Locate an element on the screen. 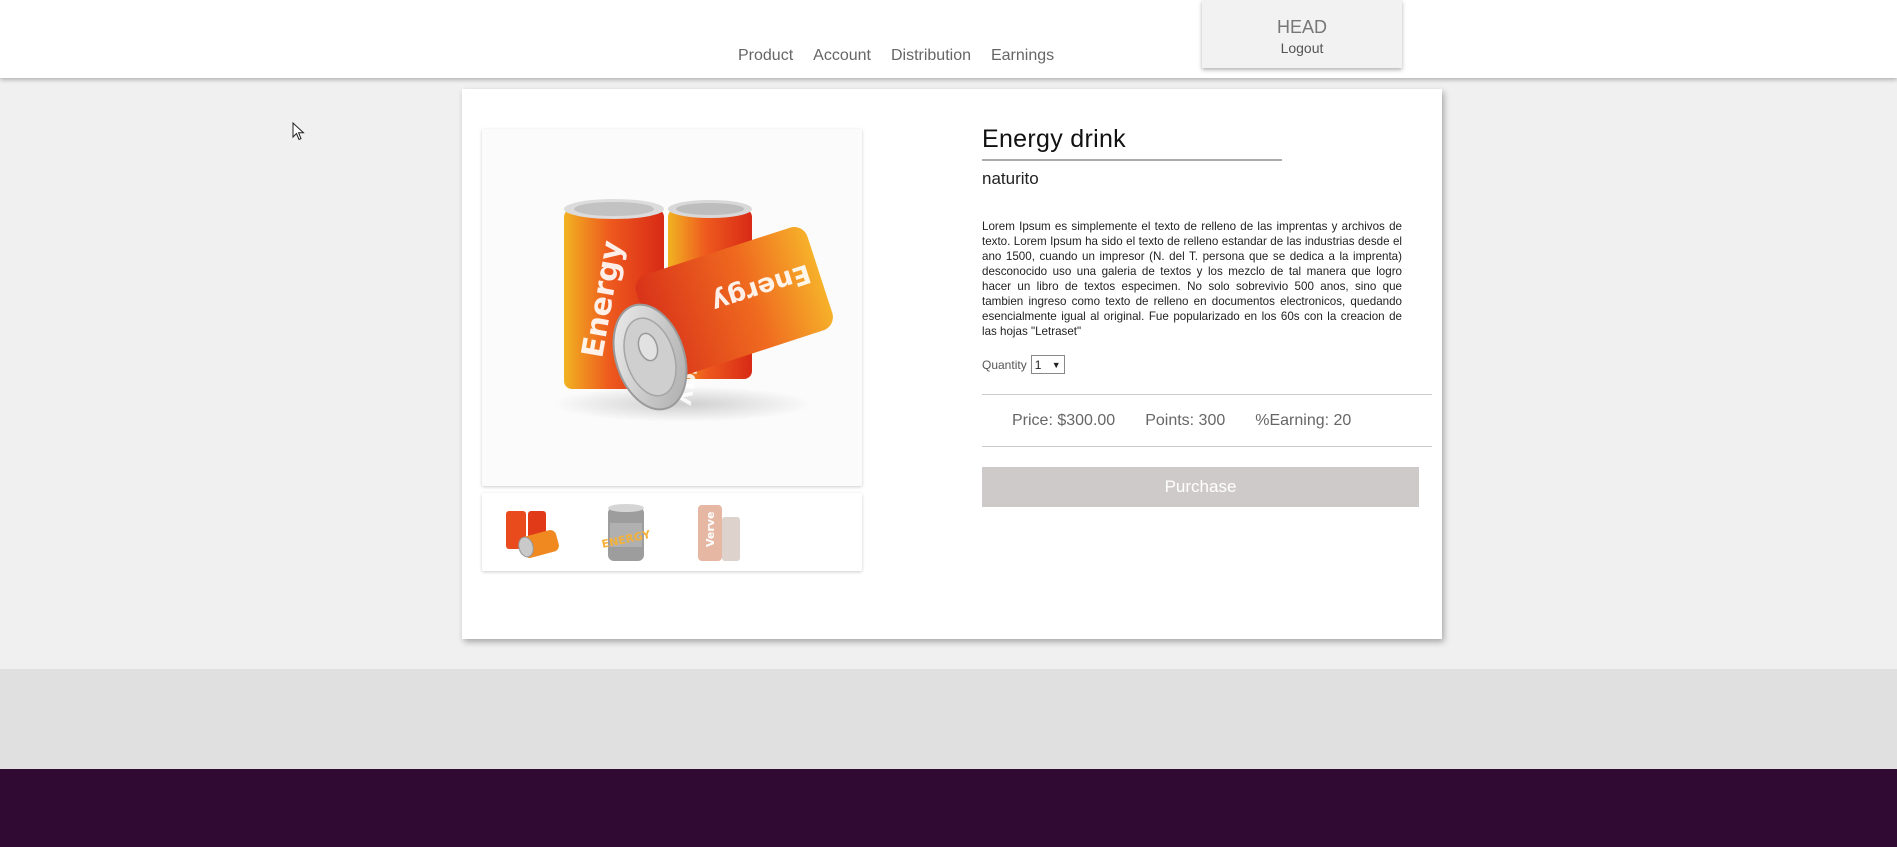 This screenshot has height=847, width=1897. energy-can-silver-thumbnail: ENERGY is located at coordinates (627, 532).